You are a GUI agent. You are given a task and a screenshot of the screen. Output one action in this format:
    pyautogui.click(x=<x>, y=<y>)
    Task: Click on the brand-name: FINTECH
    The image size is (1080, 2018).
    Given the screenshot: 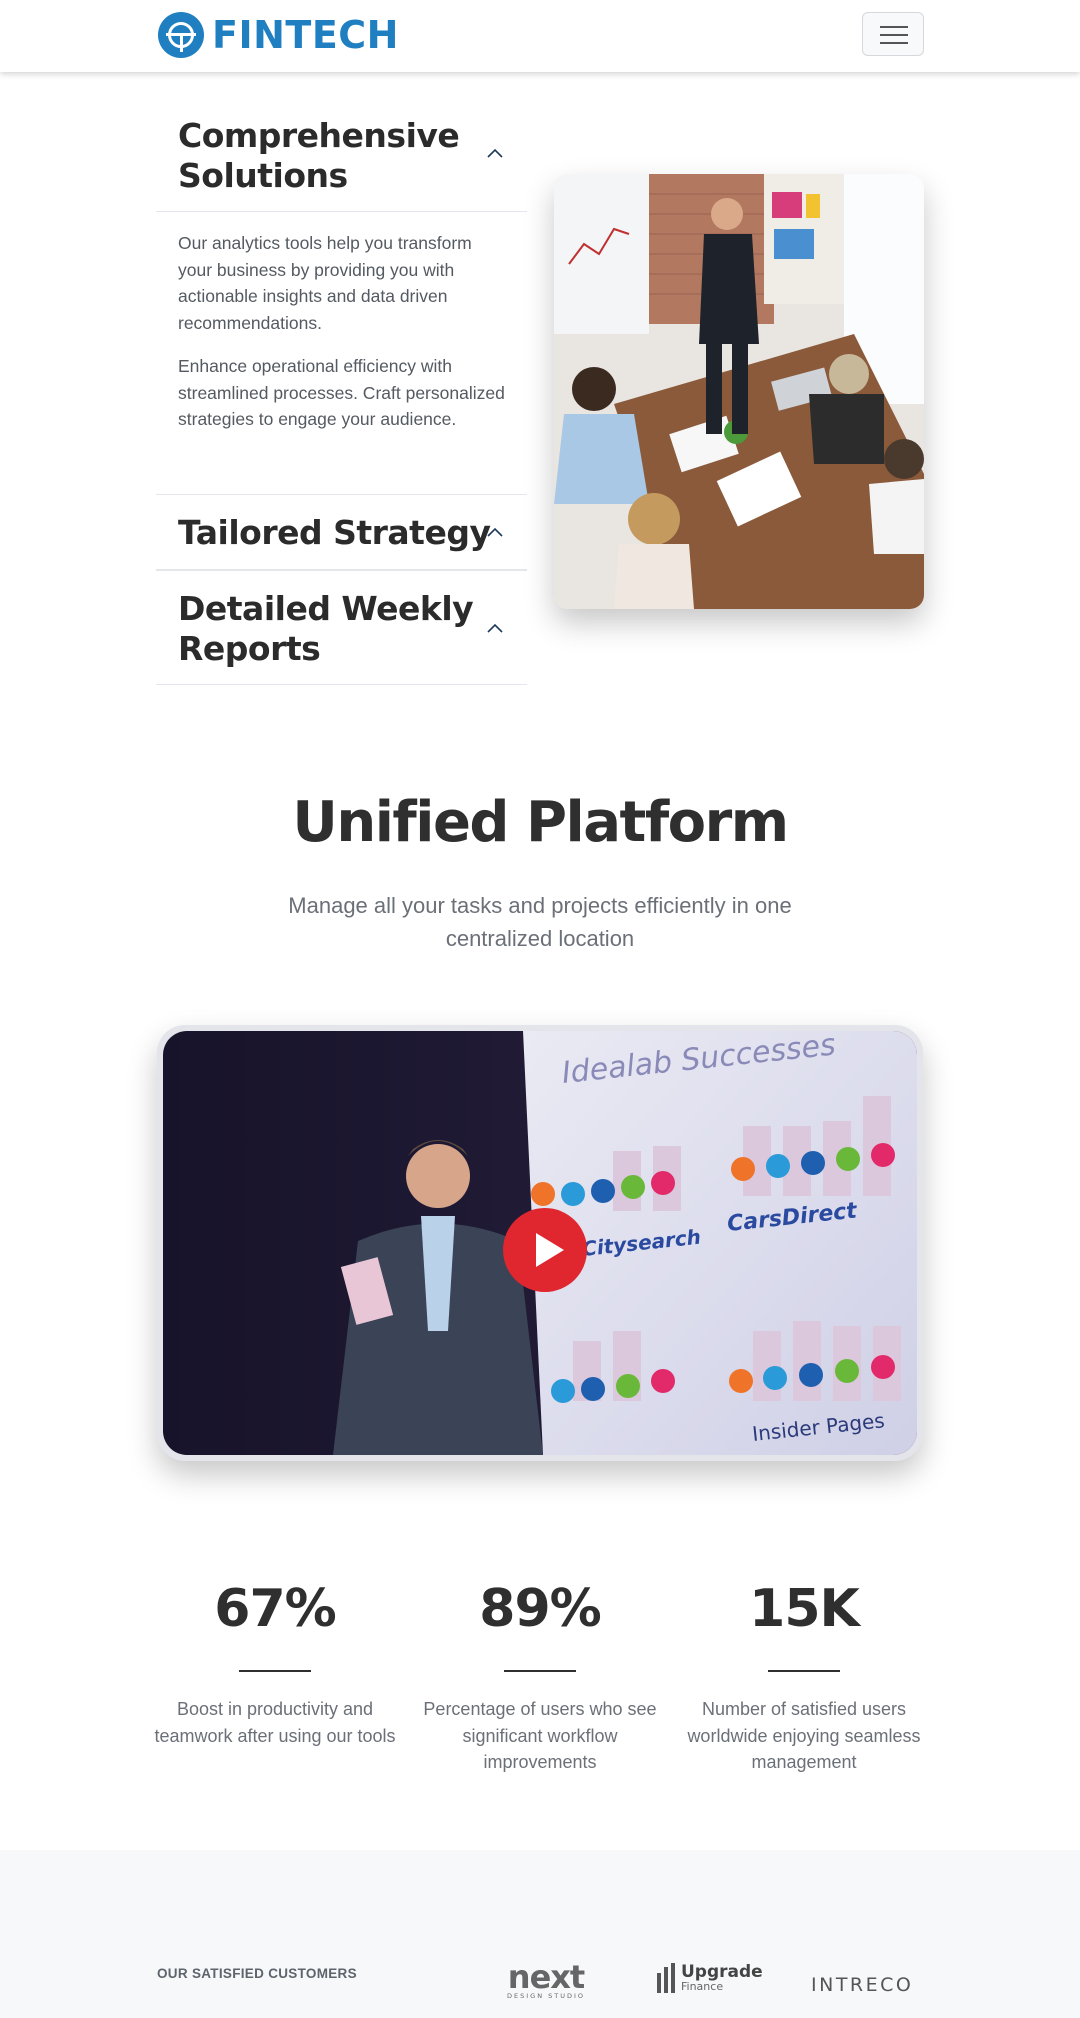 What is the action you would take?
    pyautogui.click(x=305, y=35)
    